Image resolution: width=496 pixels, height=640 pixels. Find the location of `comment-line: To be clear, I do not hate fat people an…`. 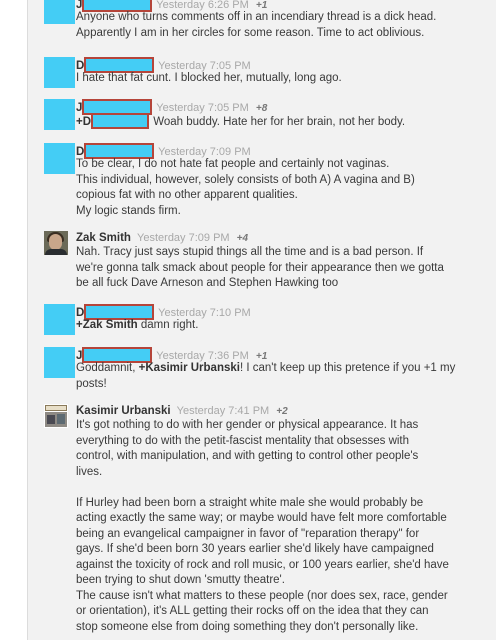

comment-line: To be clear, I do not hate fat people an… is located at coordinates (233, 164).